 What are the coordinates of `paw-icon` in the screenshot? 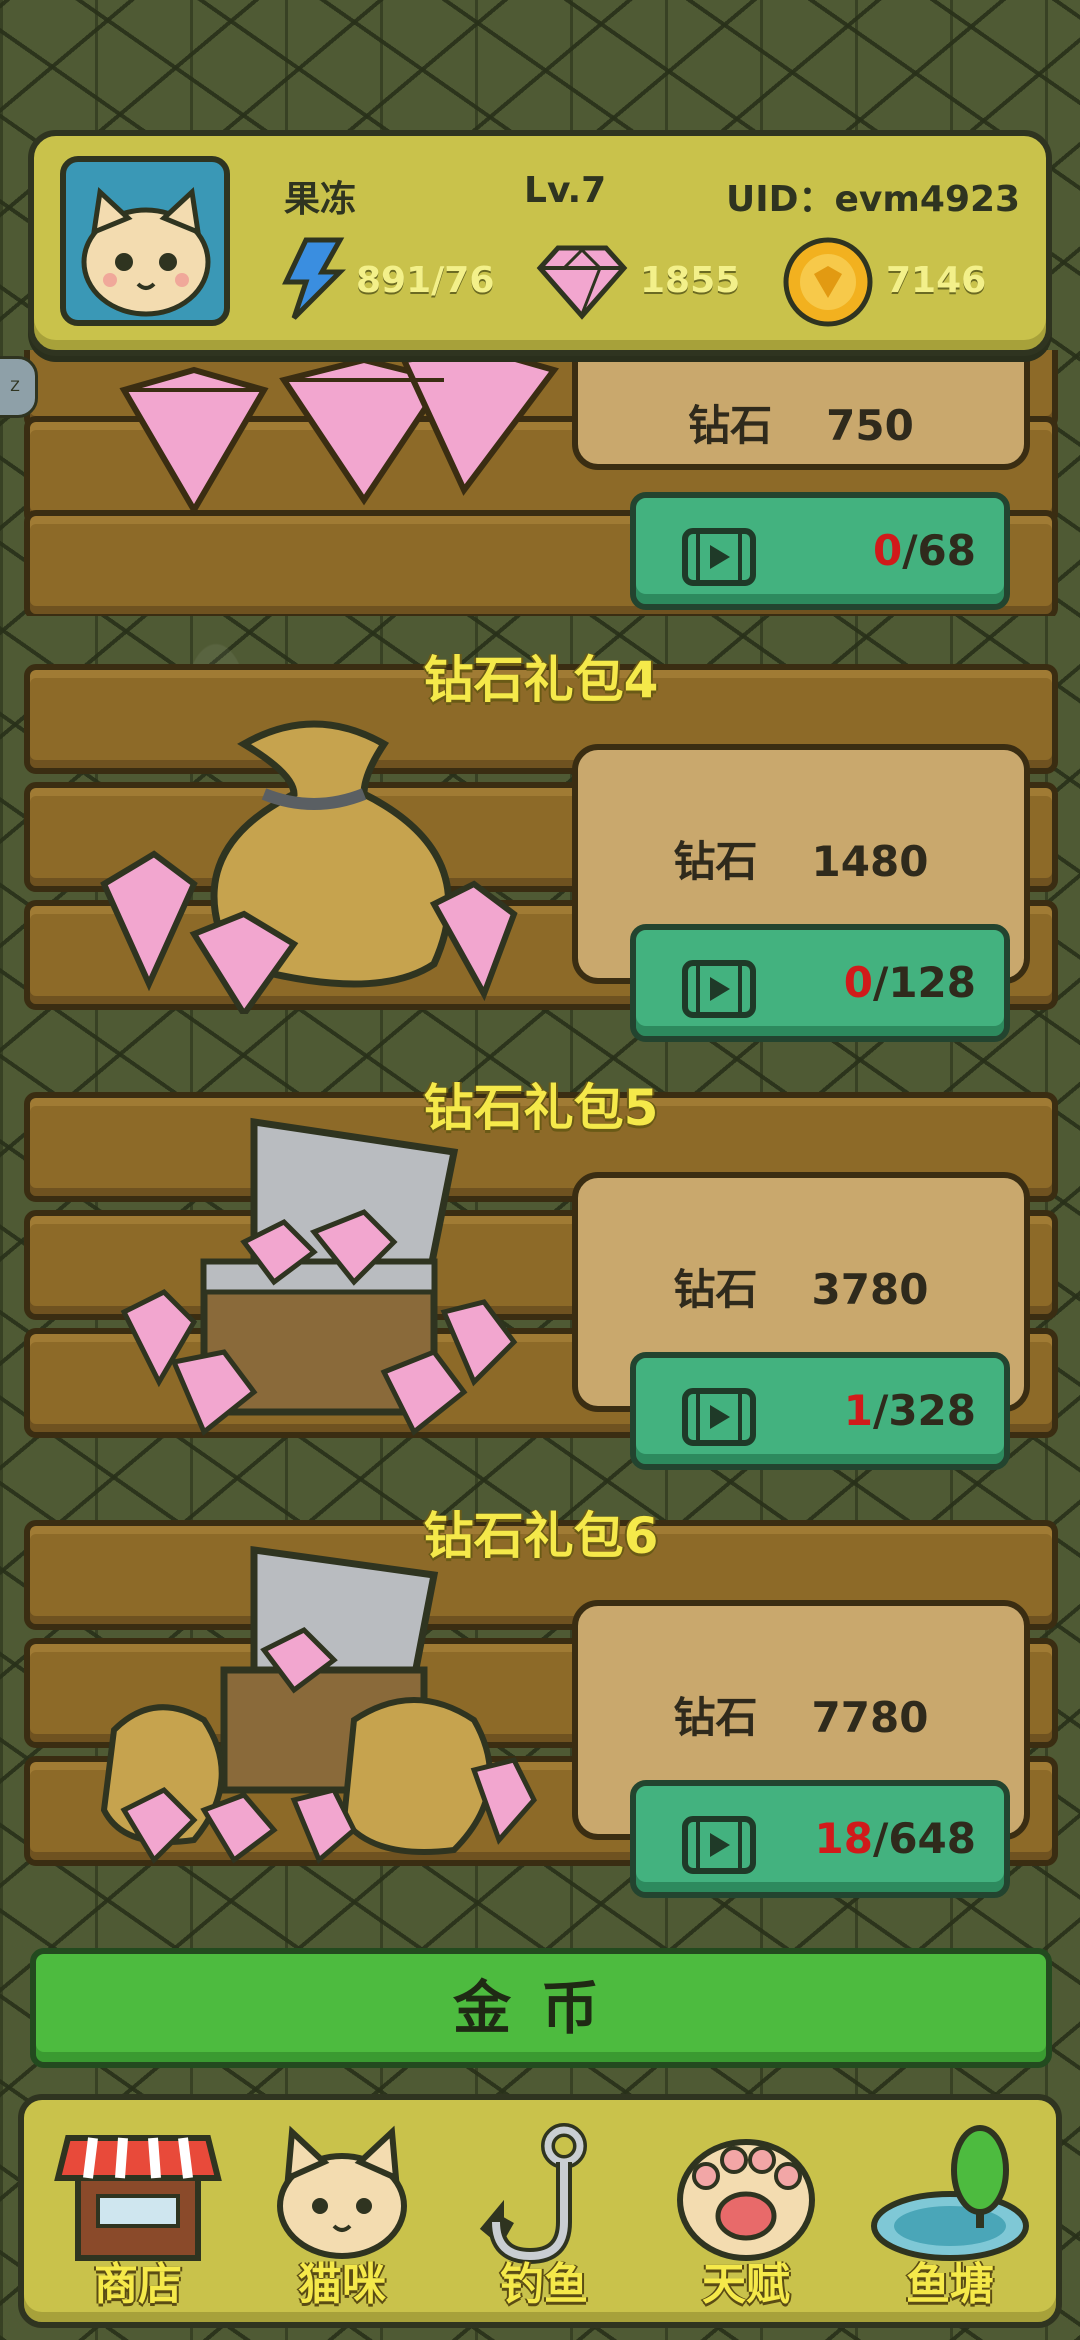 It's located at (746, 2200).